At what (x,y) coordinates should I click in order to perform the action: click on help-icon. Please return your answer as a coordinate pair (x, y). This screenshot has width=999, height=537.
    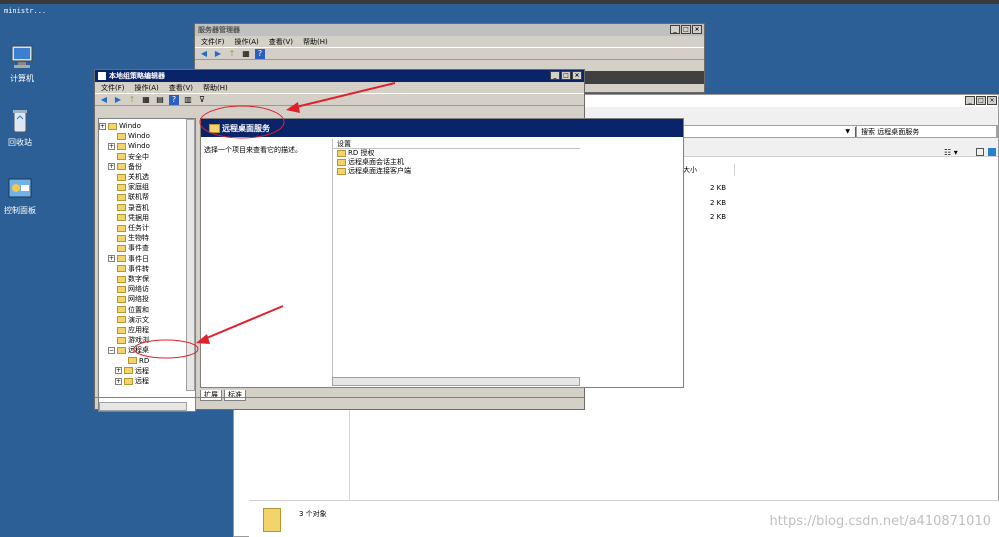
    Looking at the image, I should click on (992, 152).